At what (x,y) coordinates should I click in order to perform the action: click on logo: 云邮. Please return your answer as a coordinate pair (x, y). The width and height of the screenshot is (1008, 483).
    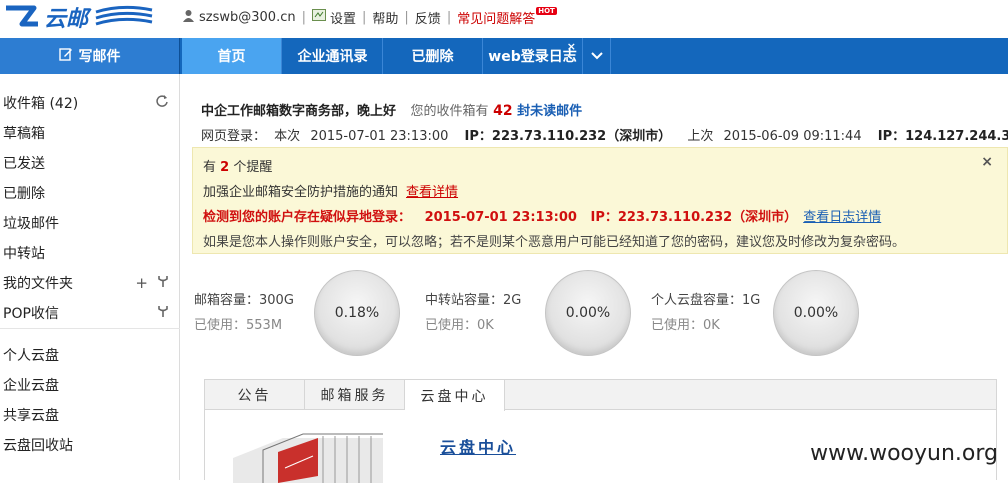
    Looking at the image, I should click on (79, 17).